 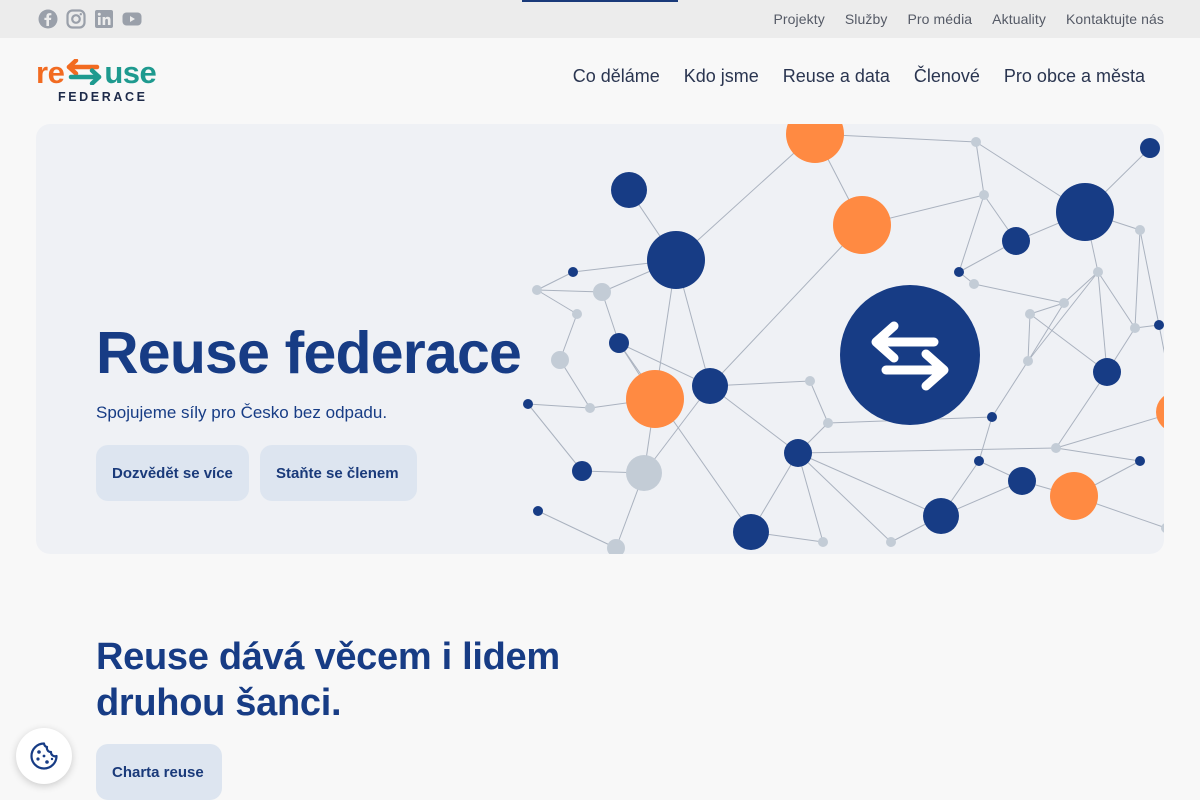 I want to click on util-link-projects: Projekty, so click(x=798, y=19).